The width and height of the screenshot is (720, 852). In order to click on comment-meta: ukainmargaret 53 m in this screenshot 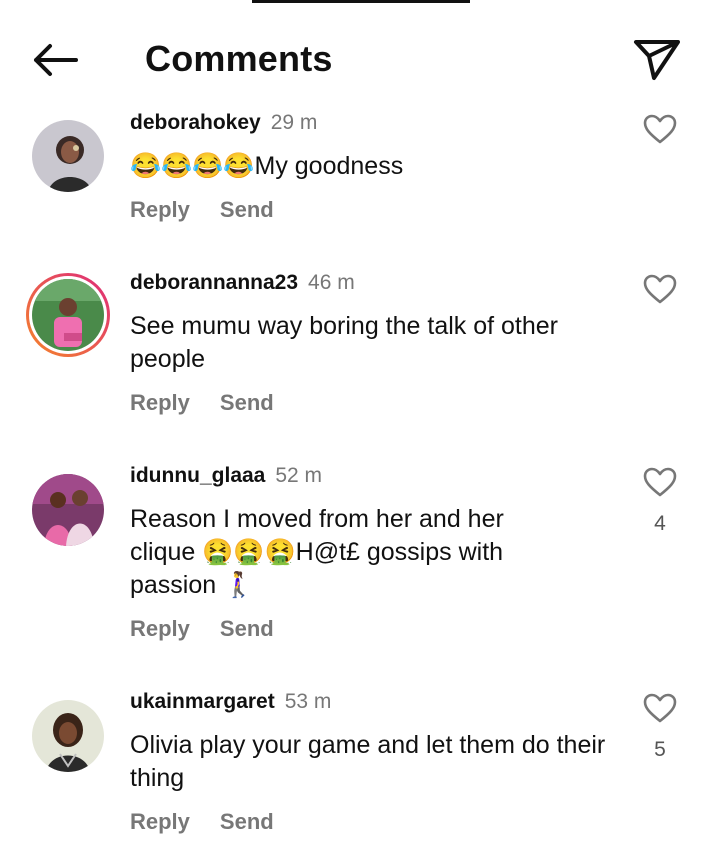, I will do `click(230, 702)`.